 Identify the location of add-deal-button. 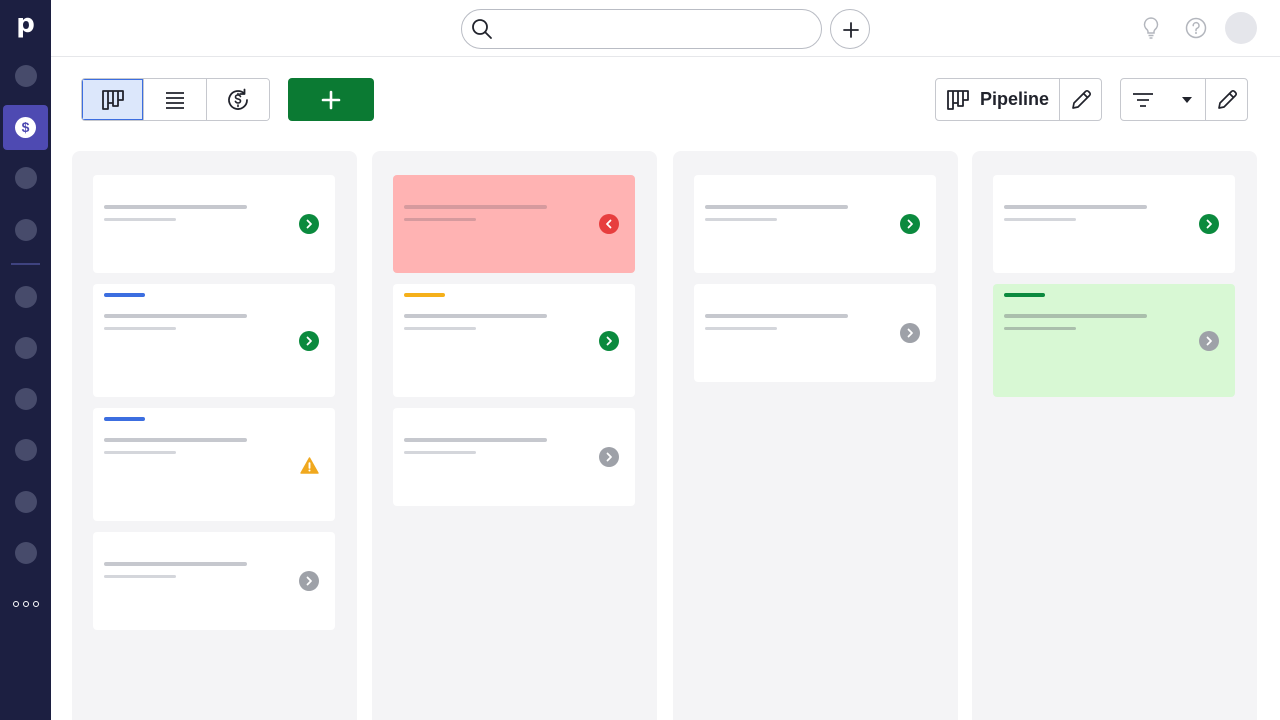
(331, 99).